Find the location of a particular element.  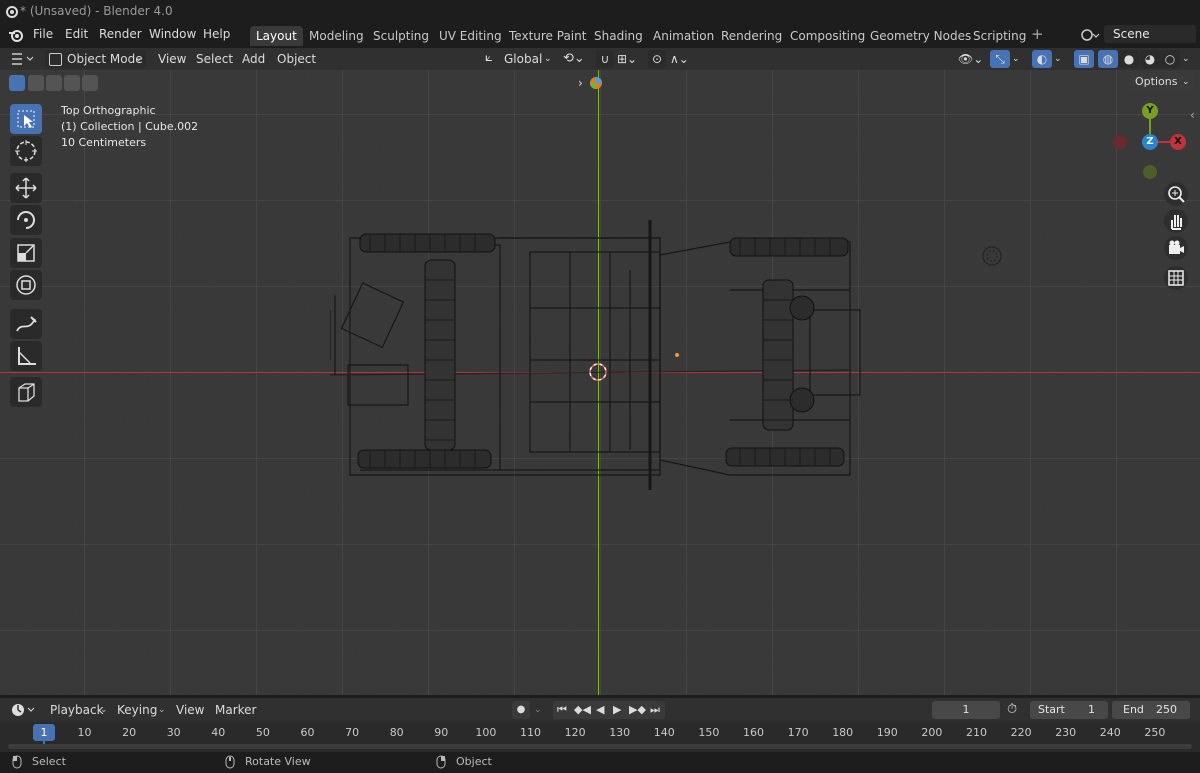

move-tool is located at coordinates (26, 188).